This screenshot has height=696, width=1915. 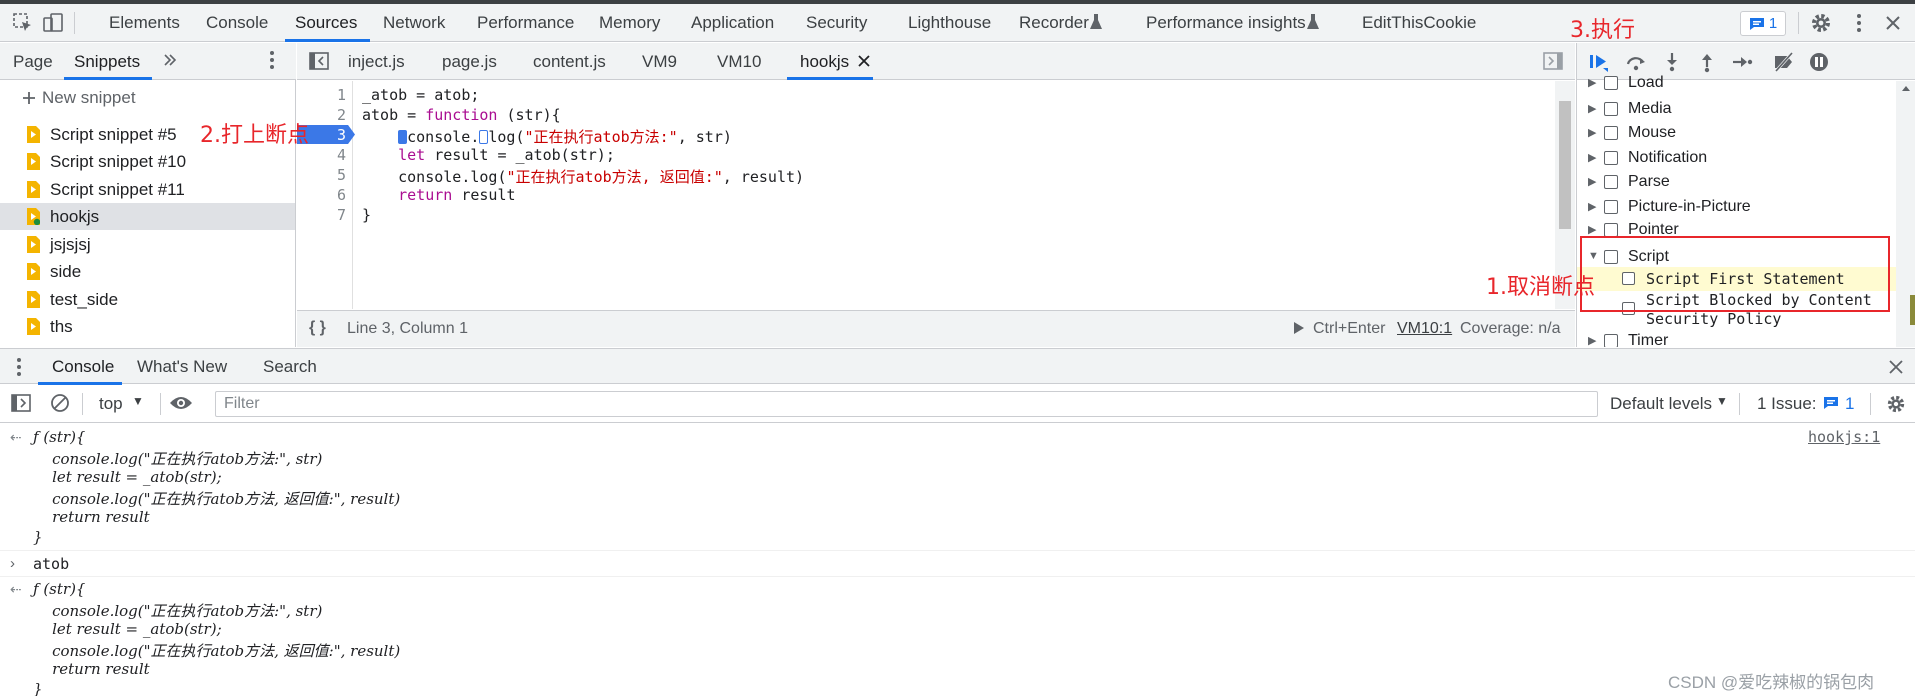 I want to click on context-selector: top, so click(x=111, y=404).